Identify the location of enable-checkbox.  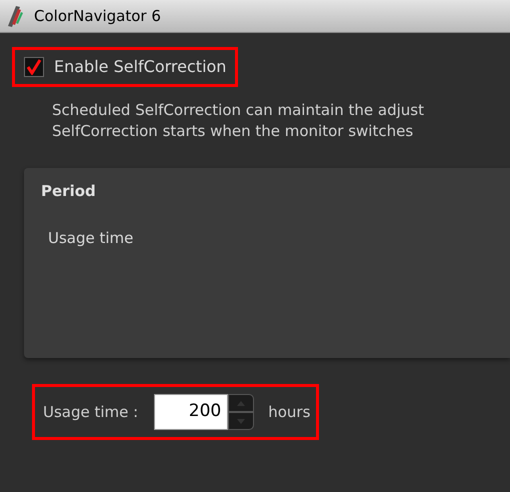
(34, 67).